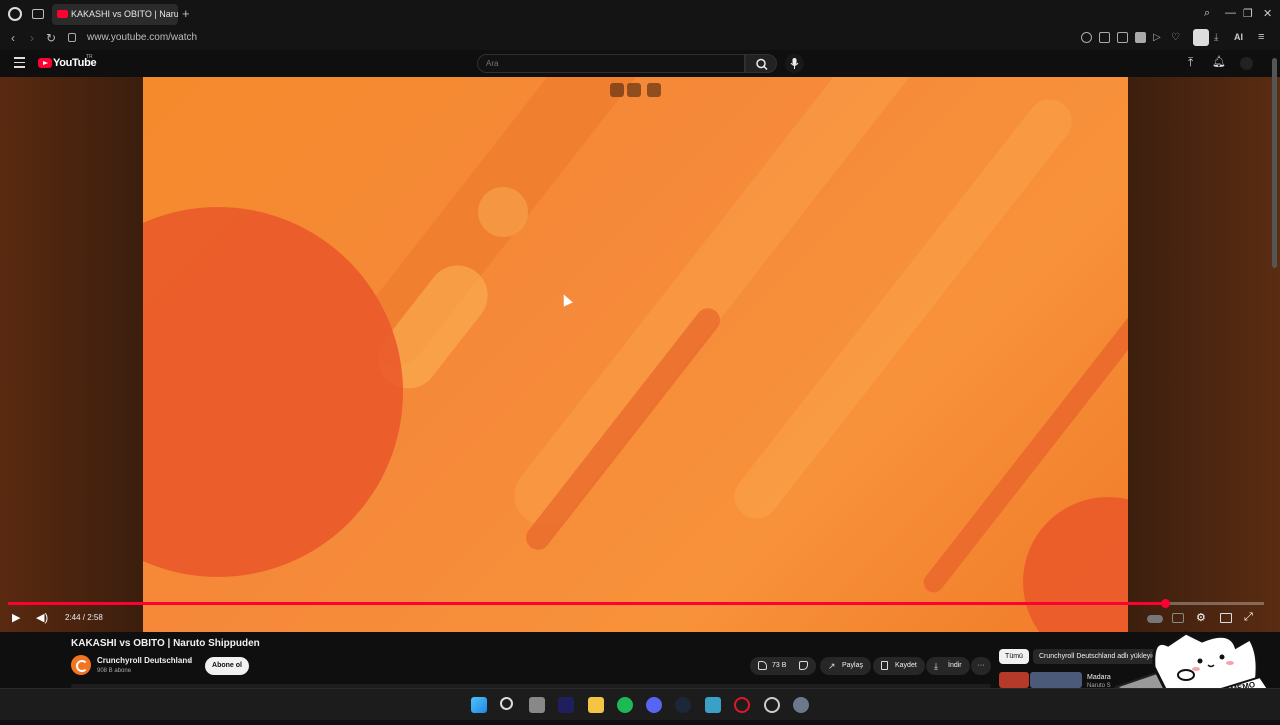 The width and height of the screenshot is (1280, 725). What do you see at coordinates (72, 37) in the screenshot?
I see `lock-icon` at bounding box center [72, 37].